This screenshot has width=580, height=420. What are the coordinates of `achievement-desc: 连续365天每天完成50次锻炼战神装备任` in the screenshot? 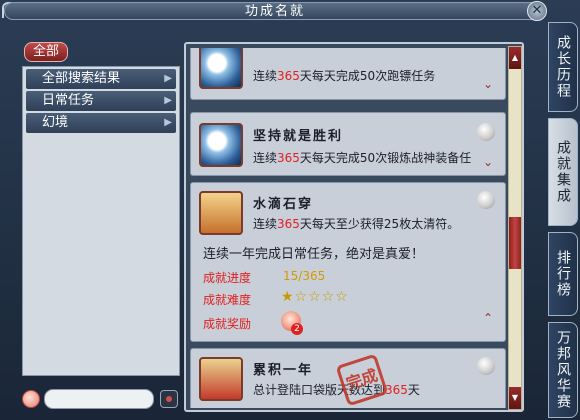 It's located at (362, 158).